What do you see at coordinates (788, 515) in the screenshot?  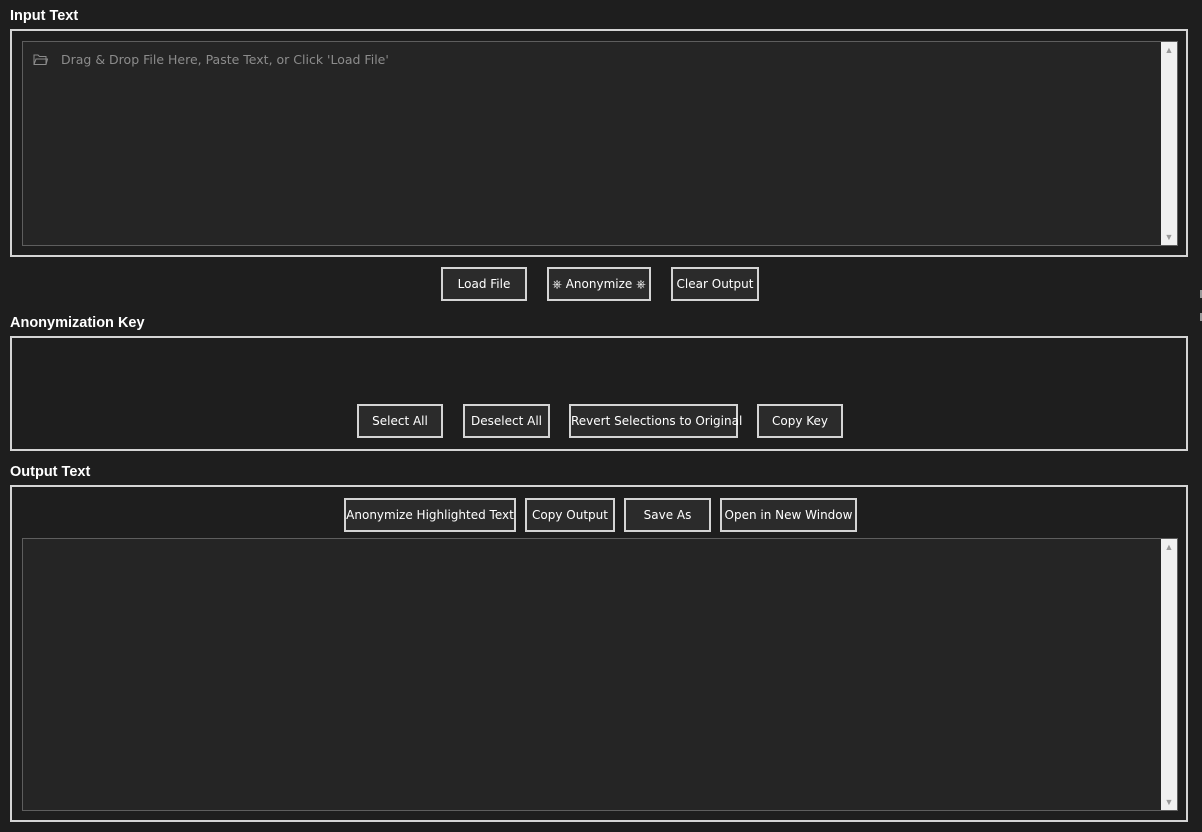 I see `open-new-window-button: Open in New Window` at bounding box center [788, 515].